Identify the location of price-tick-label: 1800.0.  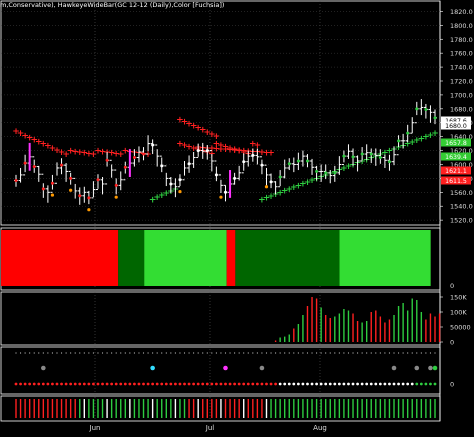
(461, 26).